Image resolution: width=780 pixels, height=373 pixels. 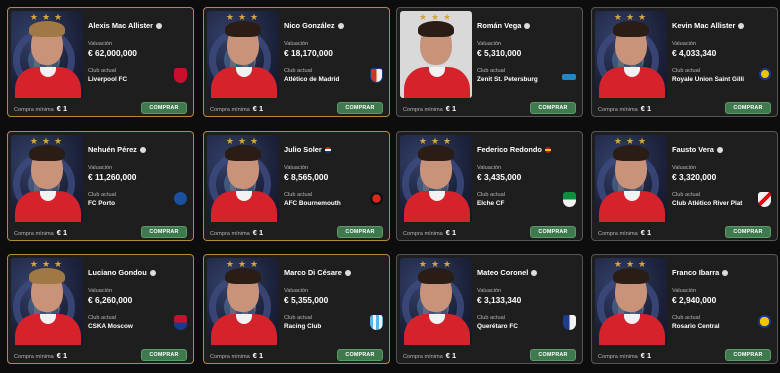 What do you see at coordinates (336, 149) in the screenshot?
I see `player-name: Julio Soler` at bounding box center [336, 149].